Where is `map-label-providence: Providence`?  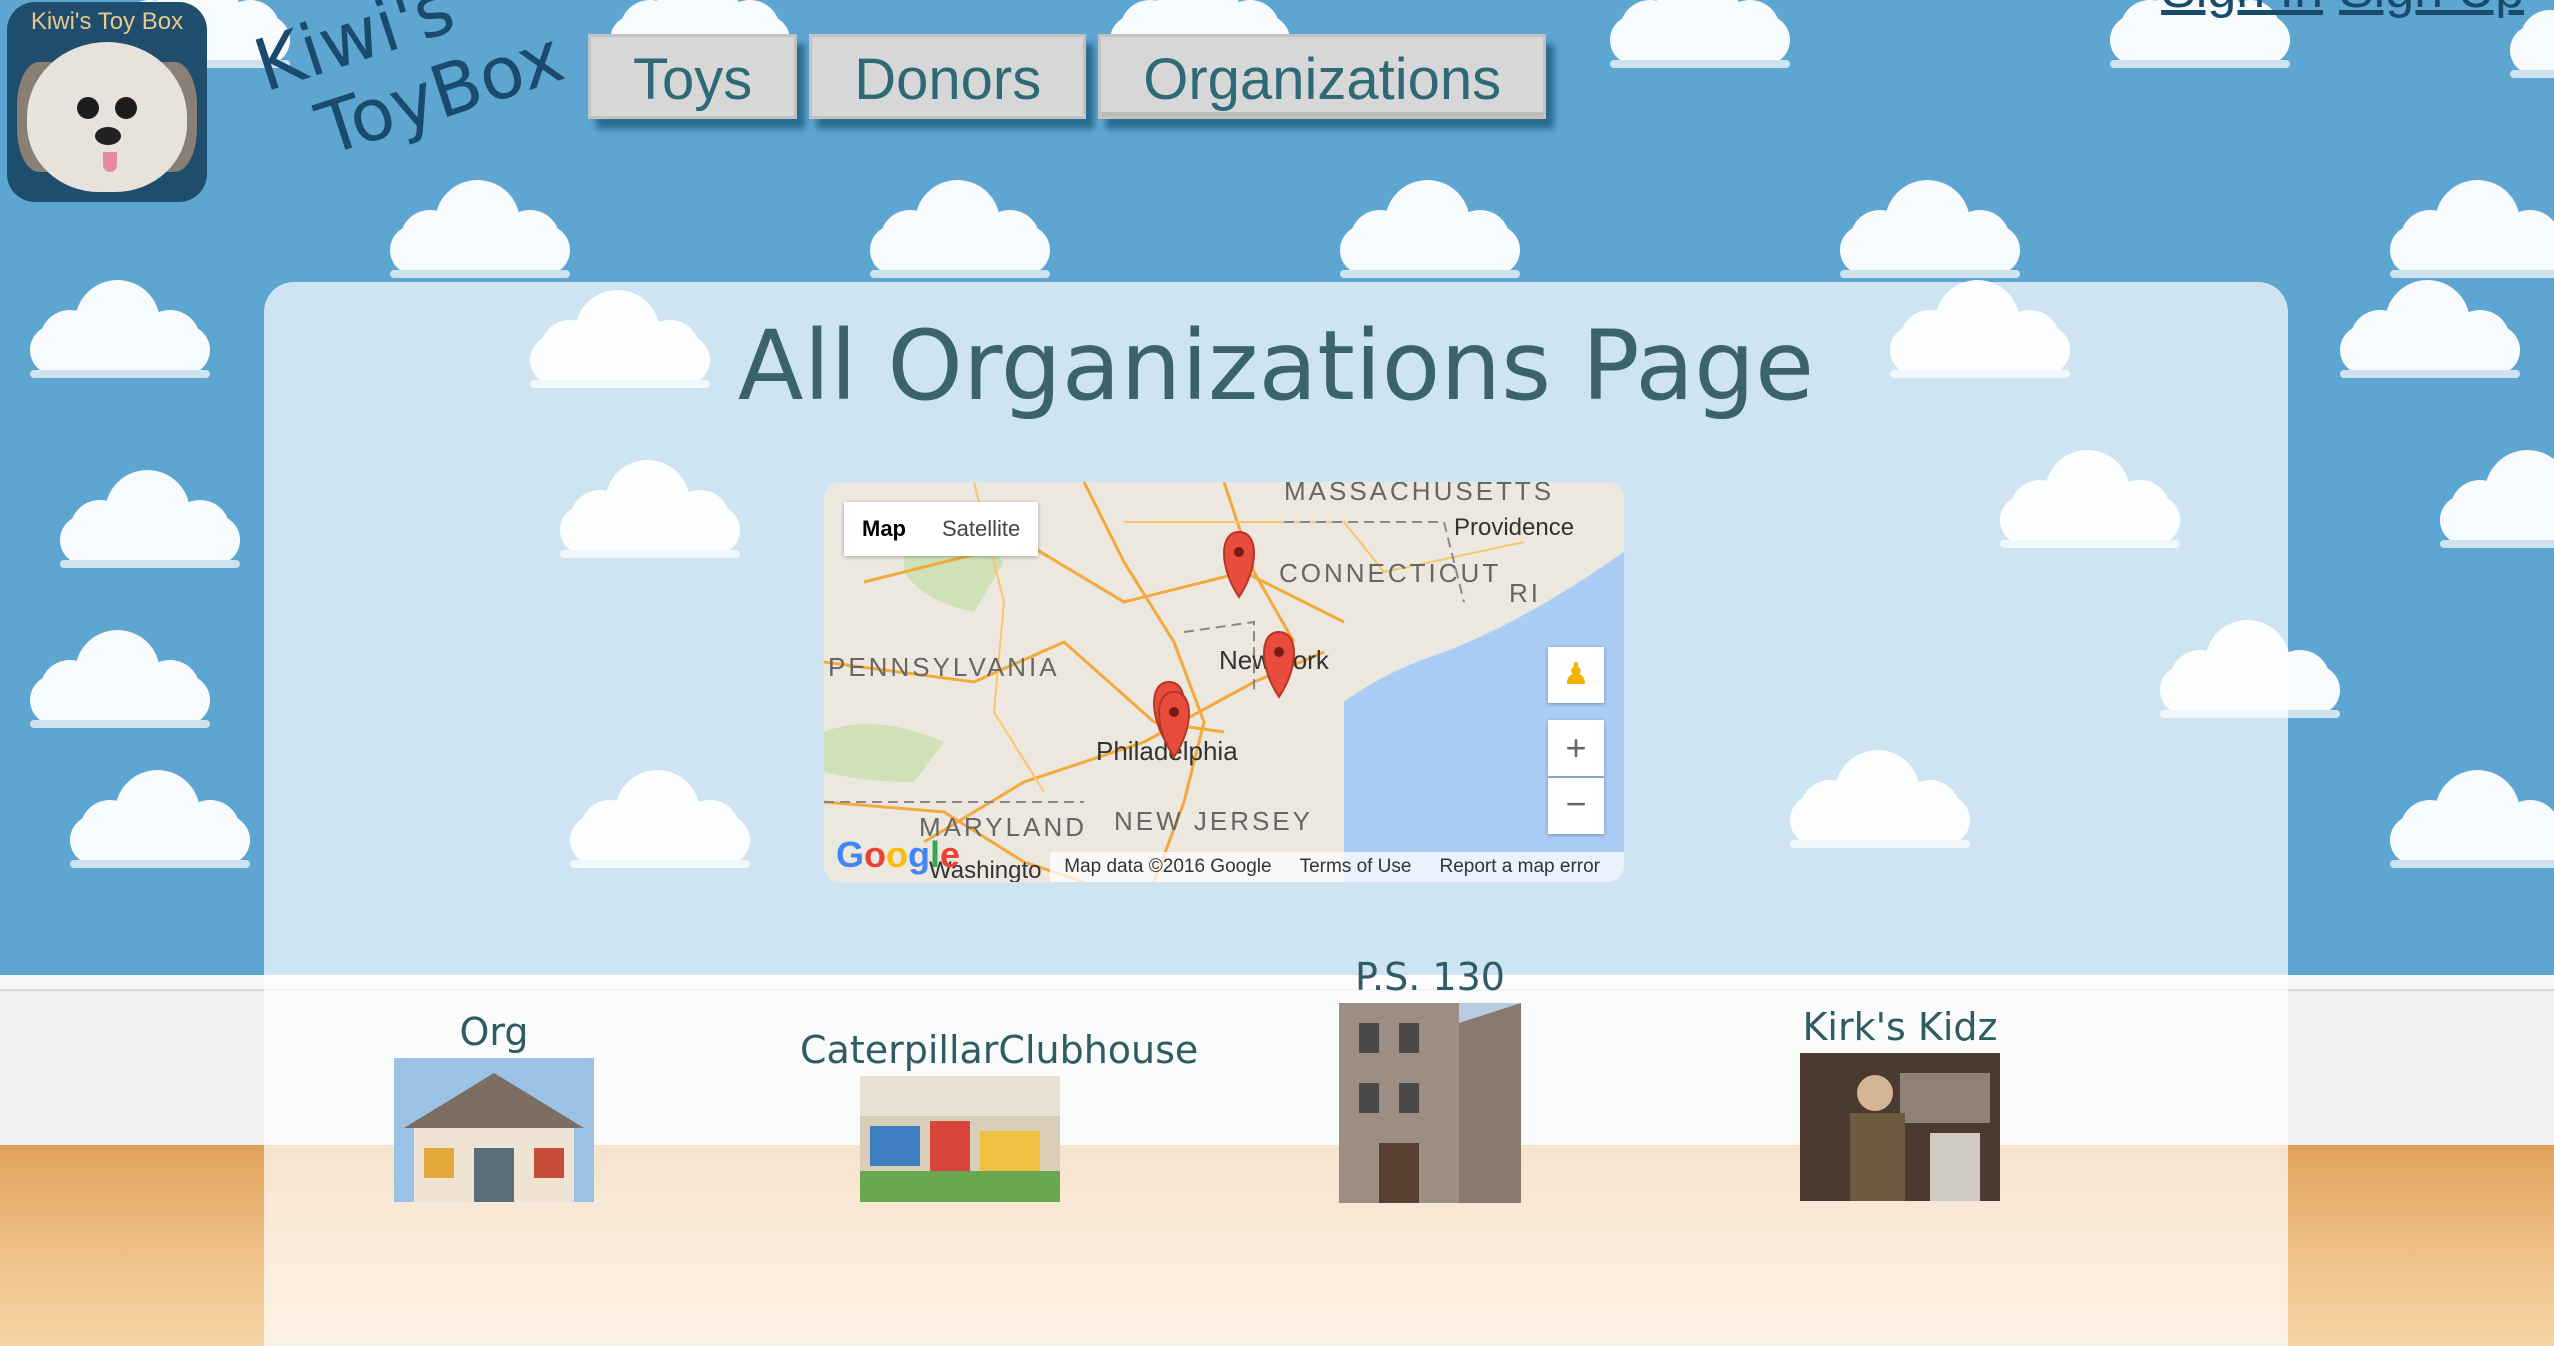 map-label-providence: Providence is located at coordinates (1514, 527).